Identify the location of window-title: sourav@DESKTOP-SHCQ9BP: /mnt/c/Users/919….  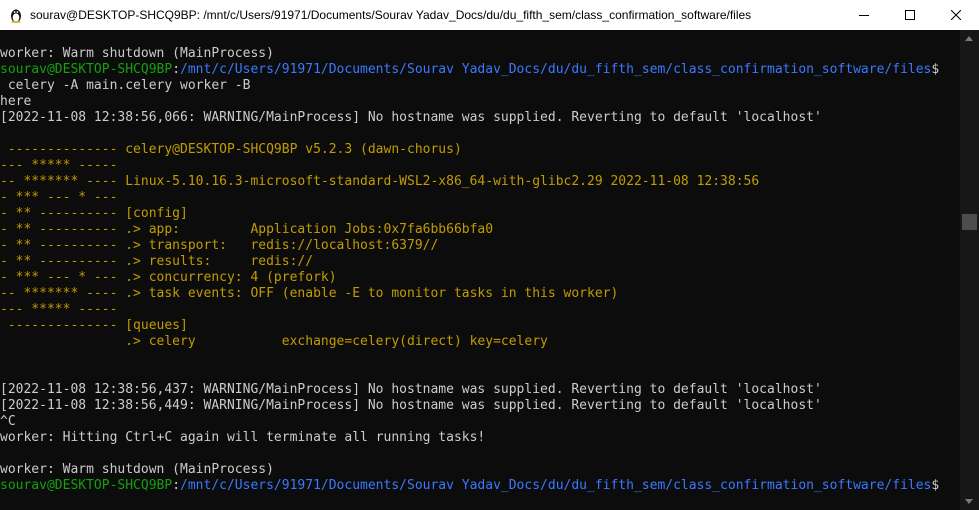
(391, 15).